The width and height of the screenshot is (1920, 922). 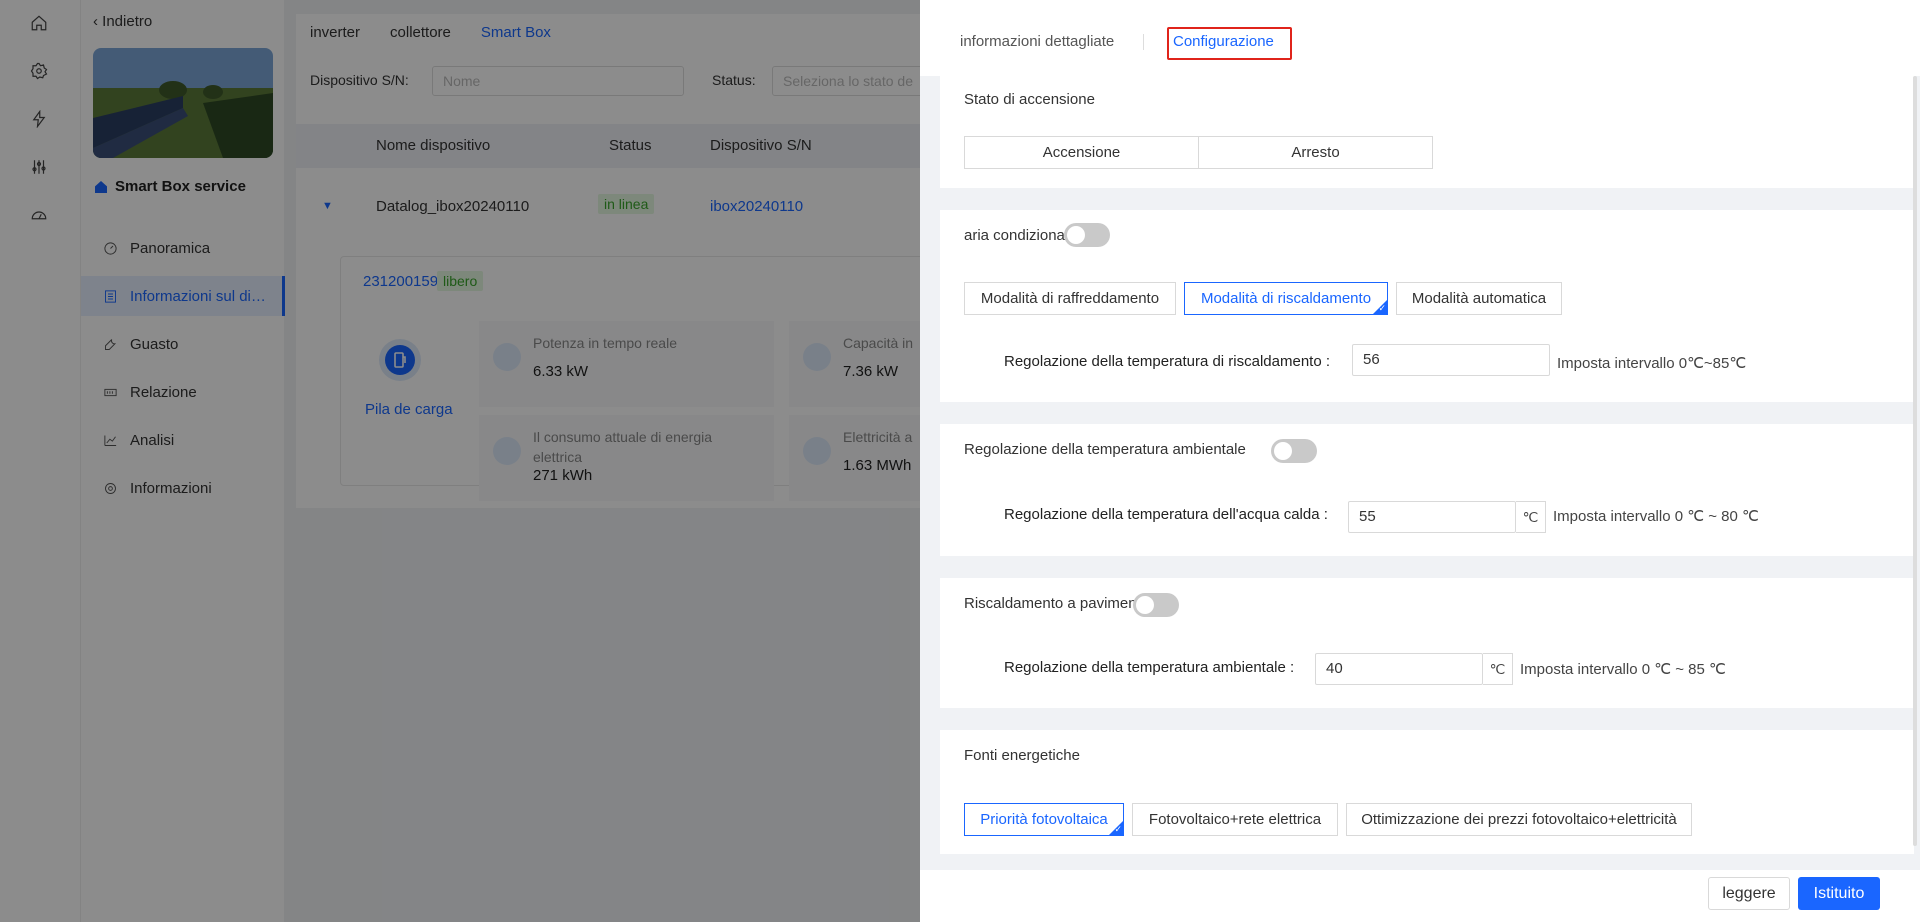 What do you see at coordinates (1223, 41) in the screenshot?
I see `tab-configurazione: Configurazione` at bounding box center [1223, 41].